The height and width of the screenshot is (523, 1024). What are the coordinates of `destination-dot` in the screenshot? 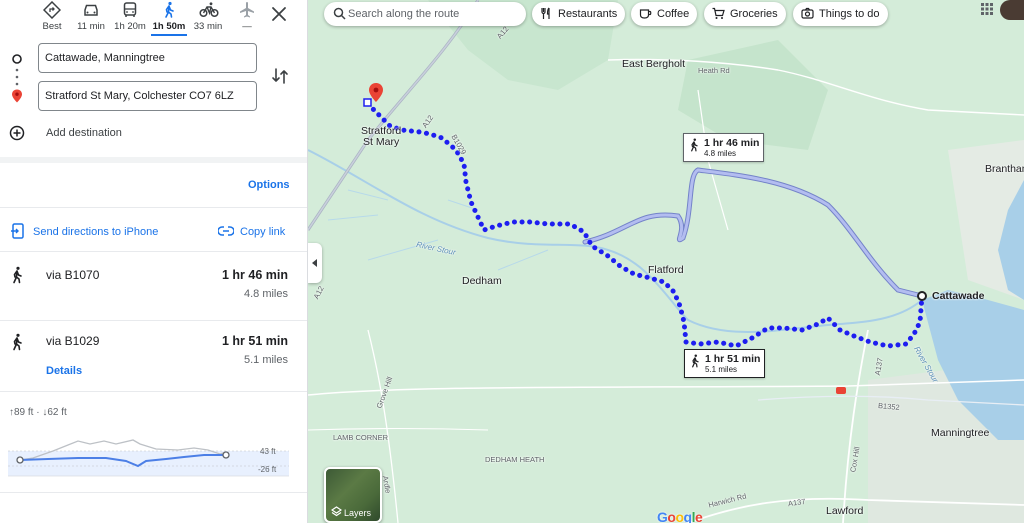 It's located at (367, 102).